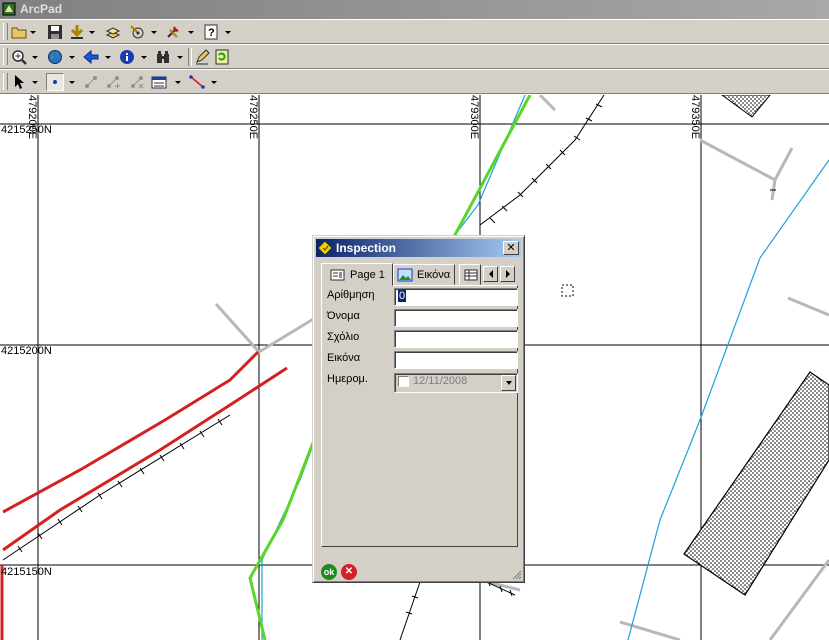 The width and height of the screenshot is (829, 640). What do you see at coordinates (72, 57) in the screenshot?
I see `extent-dropdown-arrow` at bounding box center [72, 57].